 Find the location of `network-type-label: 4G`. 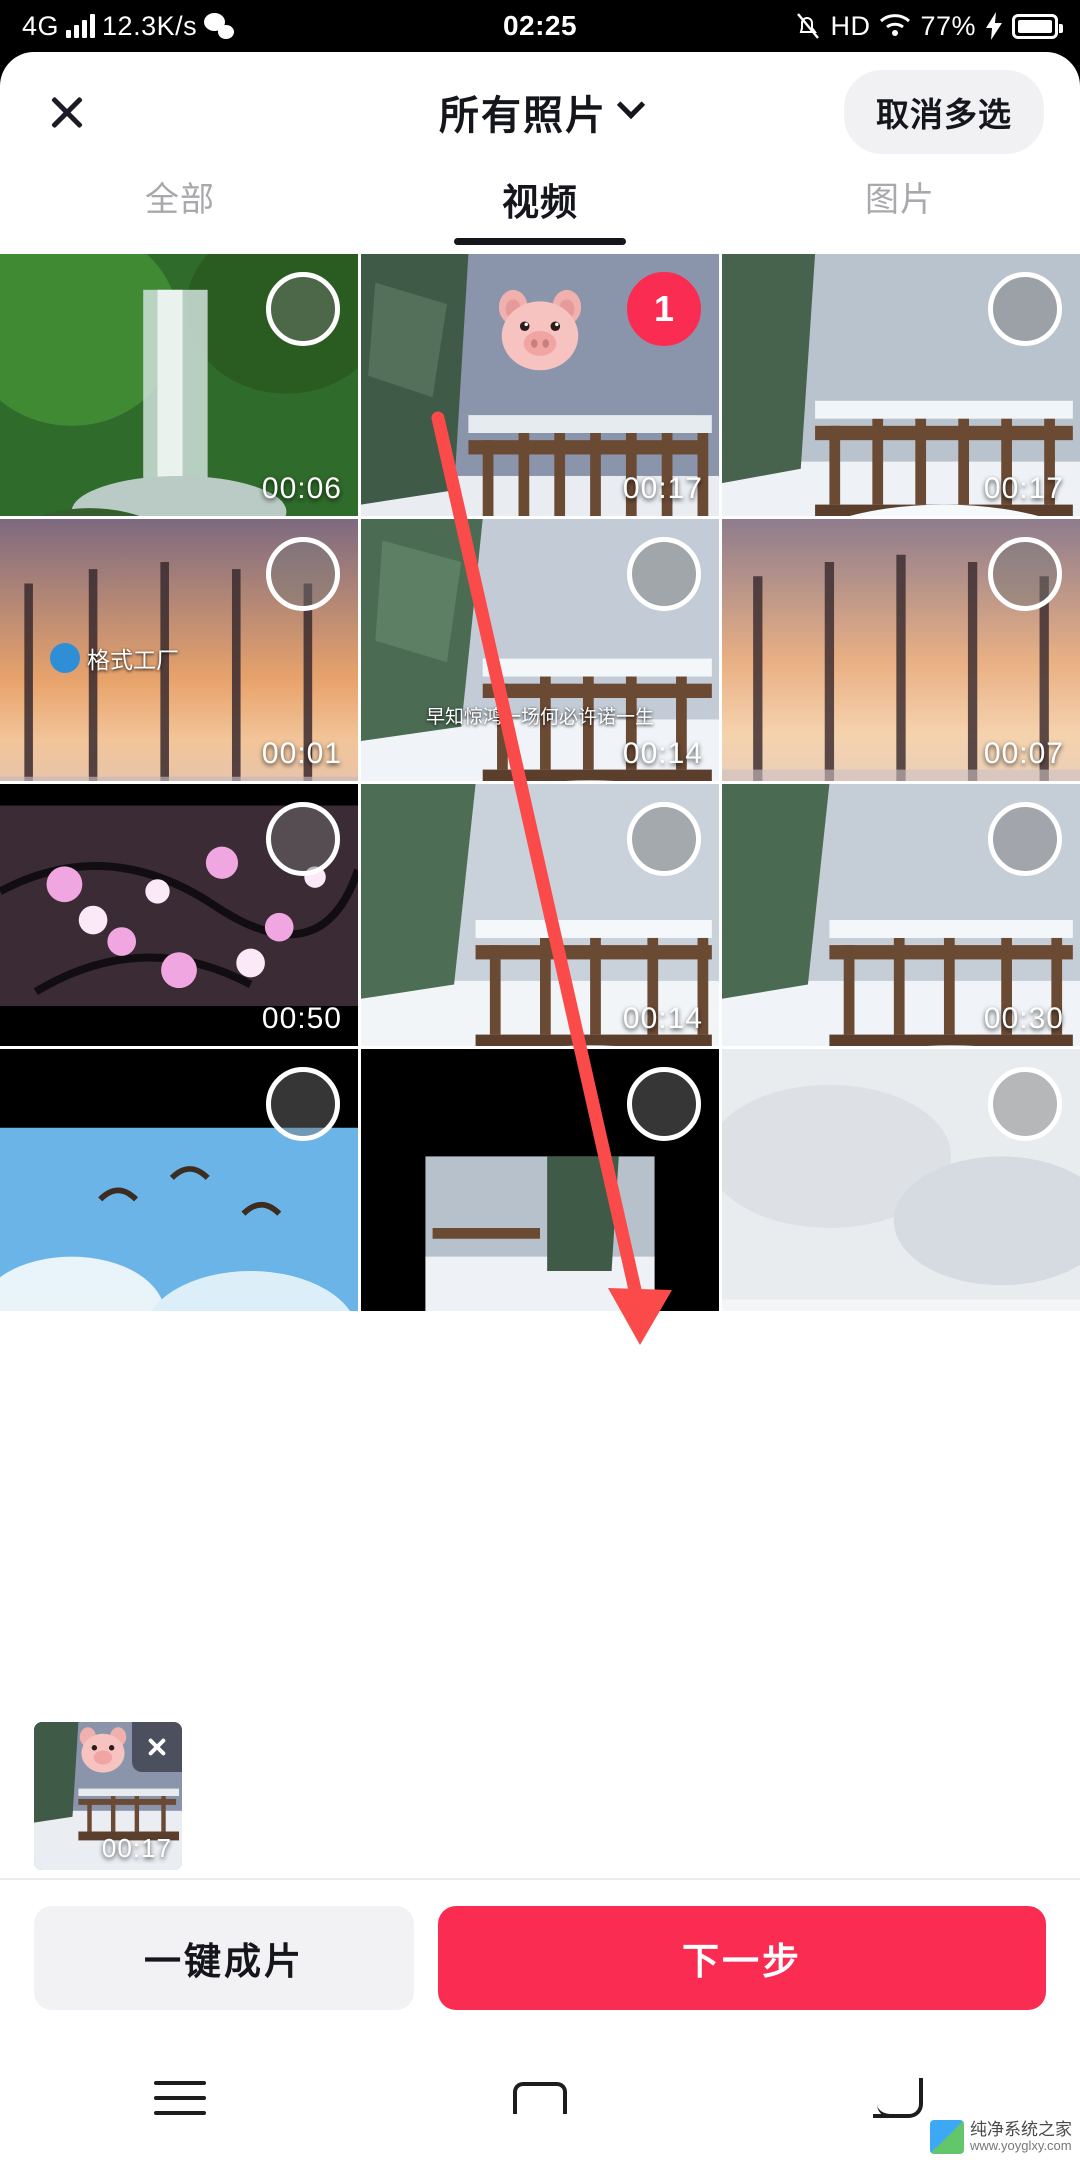

network-type-label: 4G is located at coordinates (41, 25).